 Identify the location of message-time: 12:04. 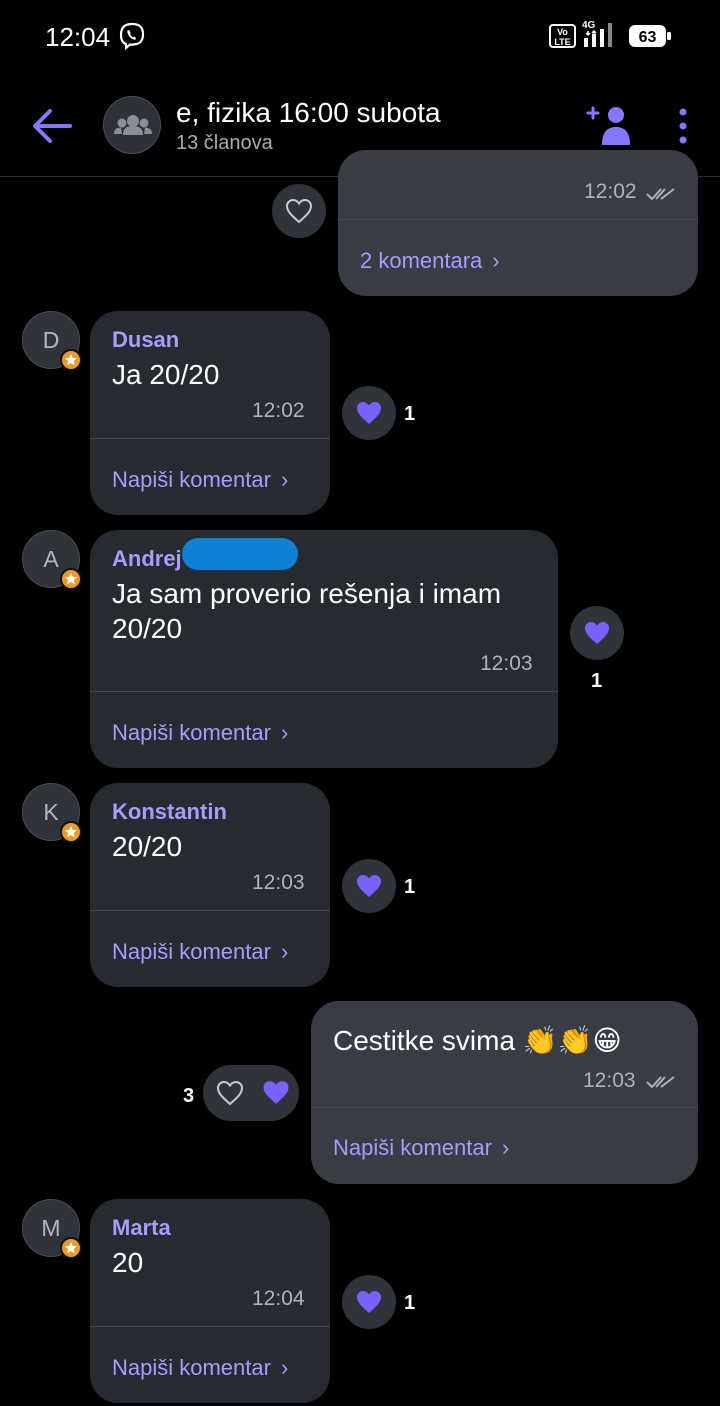
(278, 1298).